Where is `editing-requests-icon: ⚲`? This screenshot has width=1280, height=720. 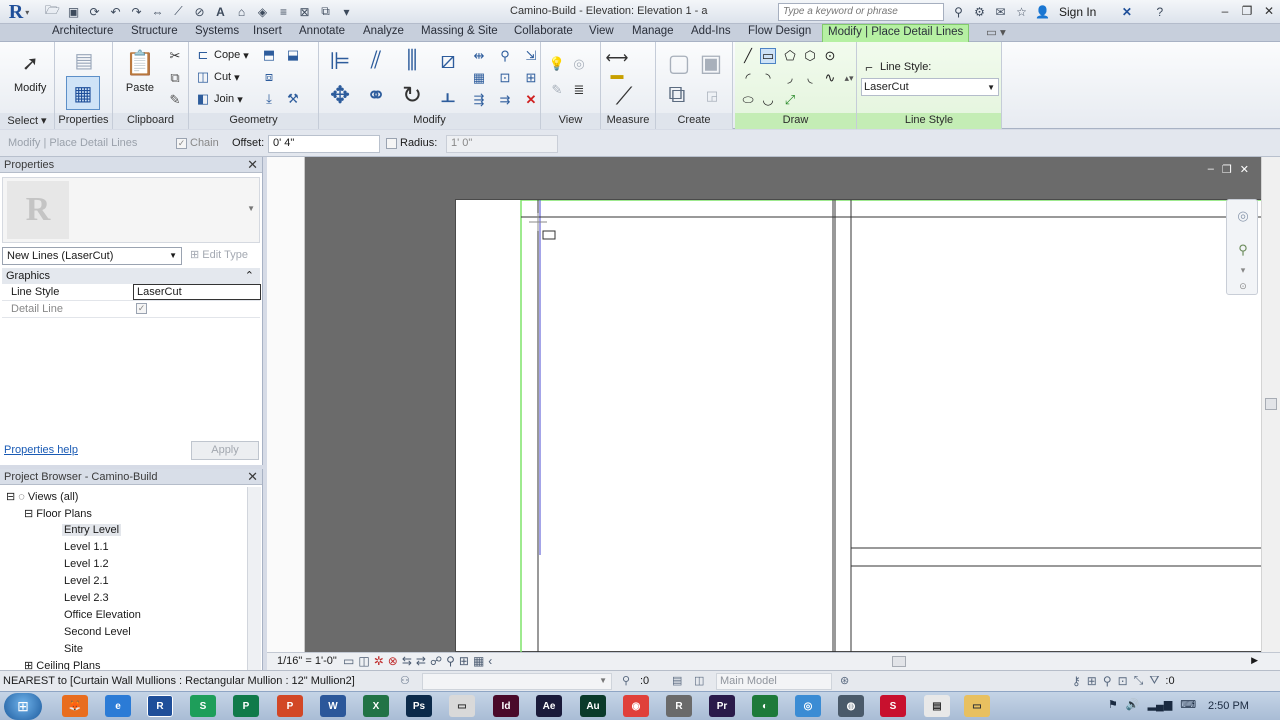
editing-requests-icon: ⚲ is located at coordinates (626, 680).